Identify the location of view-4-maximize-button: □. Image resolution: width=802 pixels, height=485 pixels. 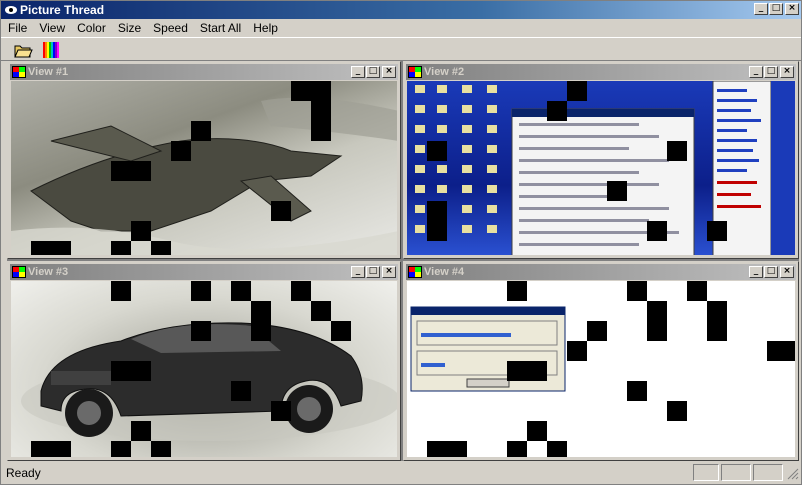
(771, 272).